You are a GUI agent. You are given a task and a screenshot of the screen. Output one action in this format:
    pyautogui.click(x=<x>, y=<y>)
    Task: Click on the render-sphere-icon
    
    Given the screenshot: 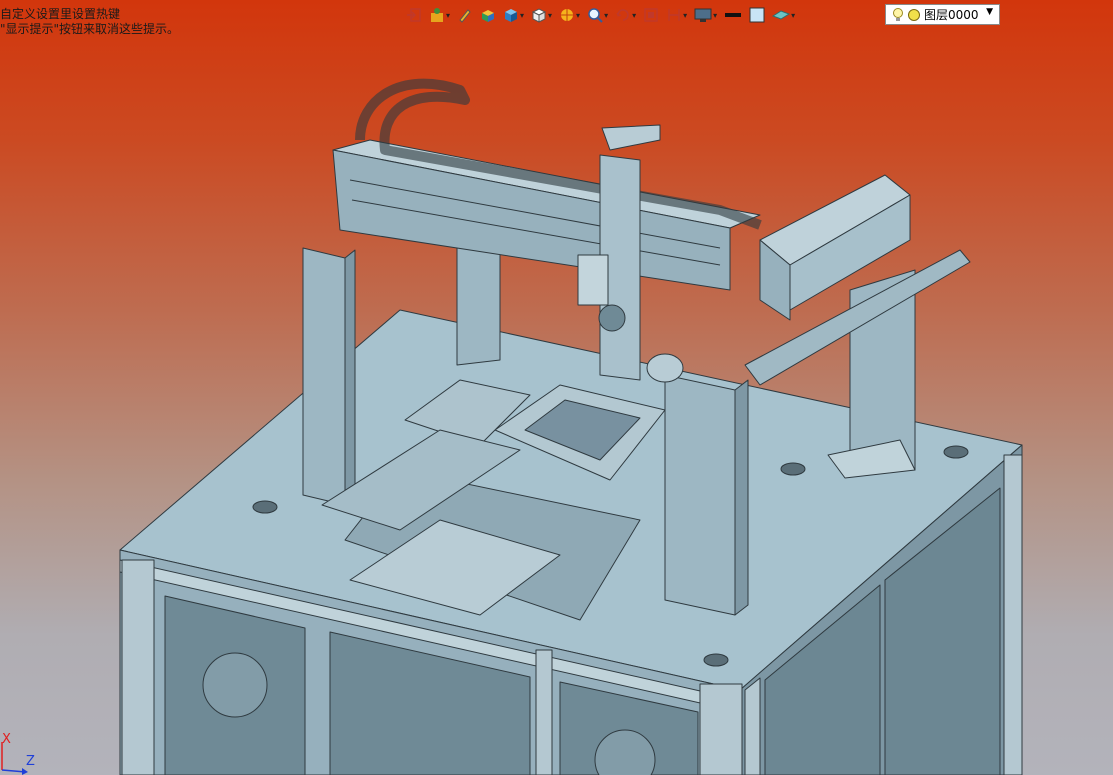 What is the action you would take?
    pyautogui.click(x=567, y=15)
    